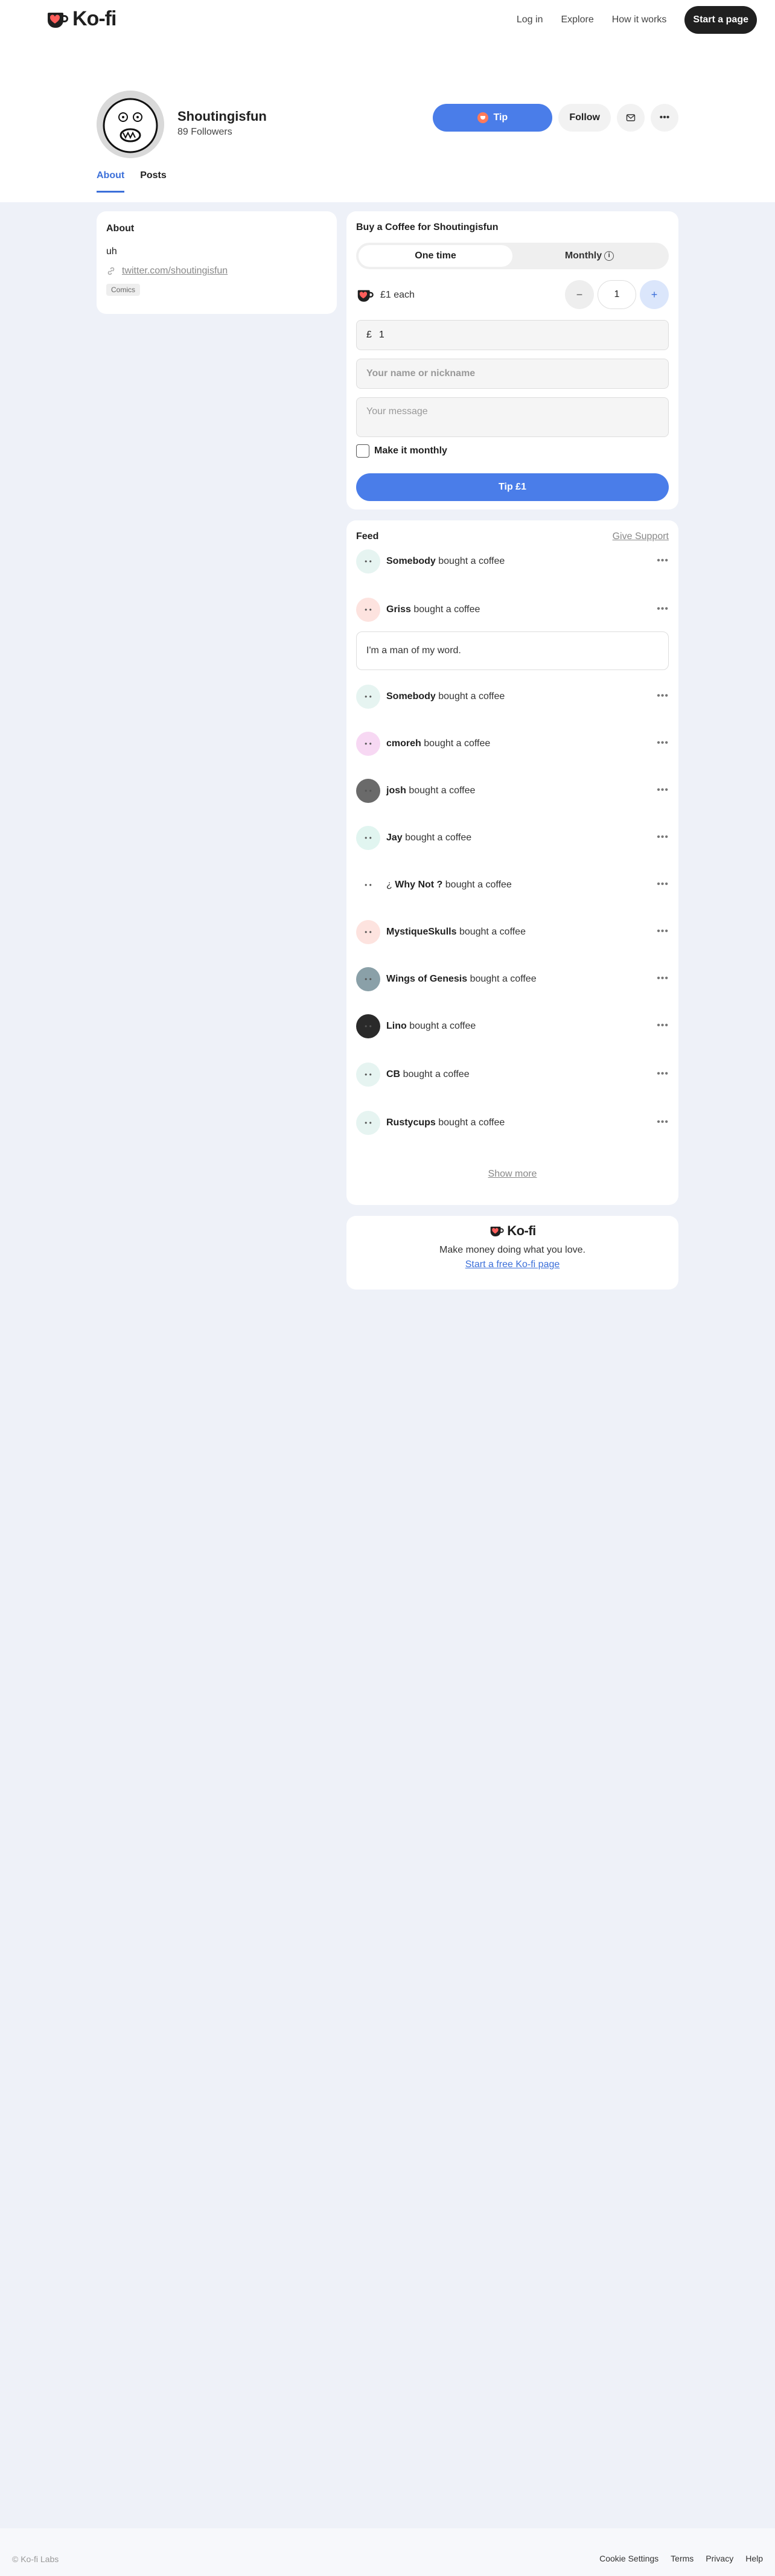 This screenshot has height=2576, width=775. What do you see at coordinates (631, 118) in the screenshot?
I see `message-button` at bounding box center [631, 118].